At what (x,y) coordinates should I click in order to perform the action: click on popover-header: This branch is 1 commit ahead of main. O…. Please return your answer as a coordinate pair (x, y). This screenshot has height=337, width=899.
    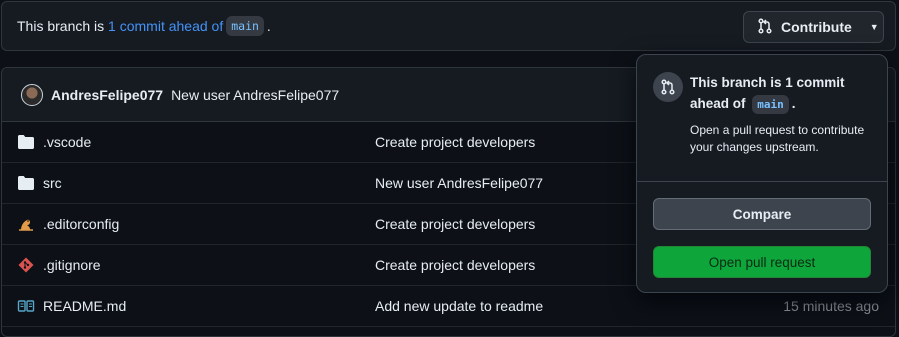
    Looking at the image, I should click on (762, 118).